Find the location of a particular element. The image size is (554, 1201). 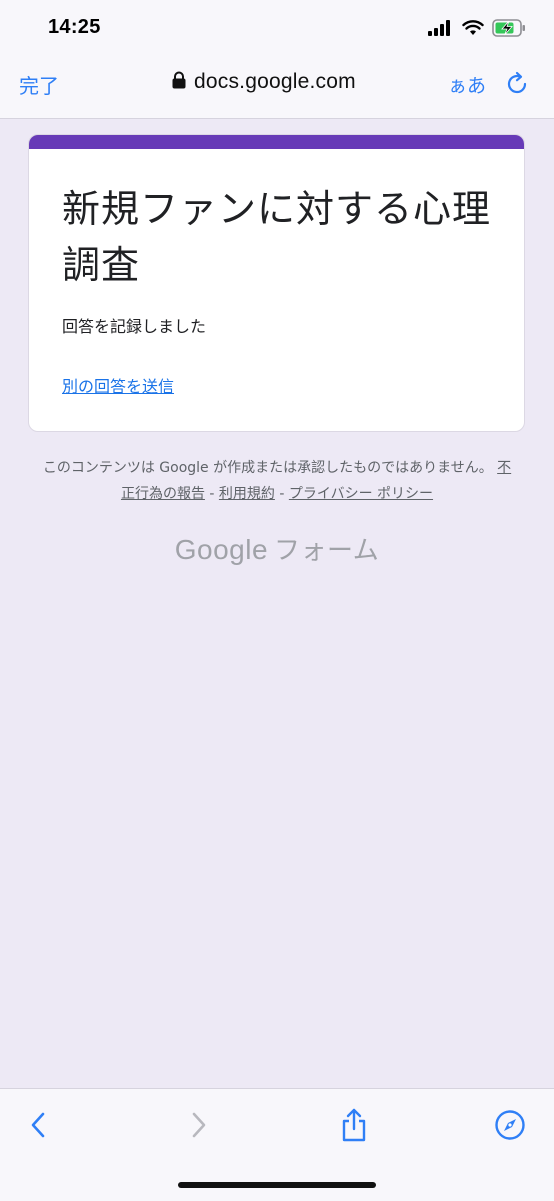

open-in-safari-button is located at coordinates (510, 1127).